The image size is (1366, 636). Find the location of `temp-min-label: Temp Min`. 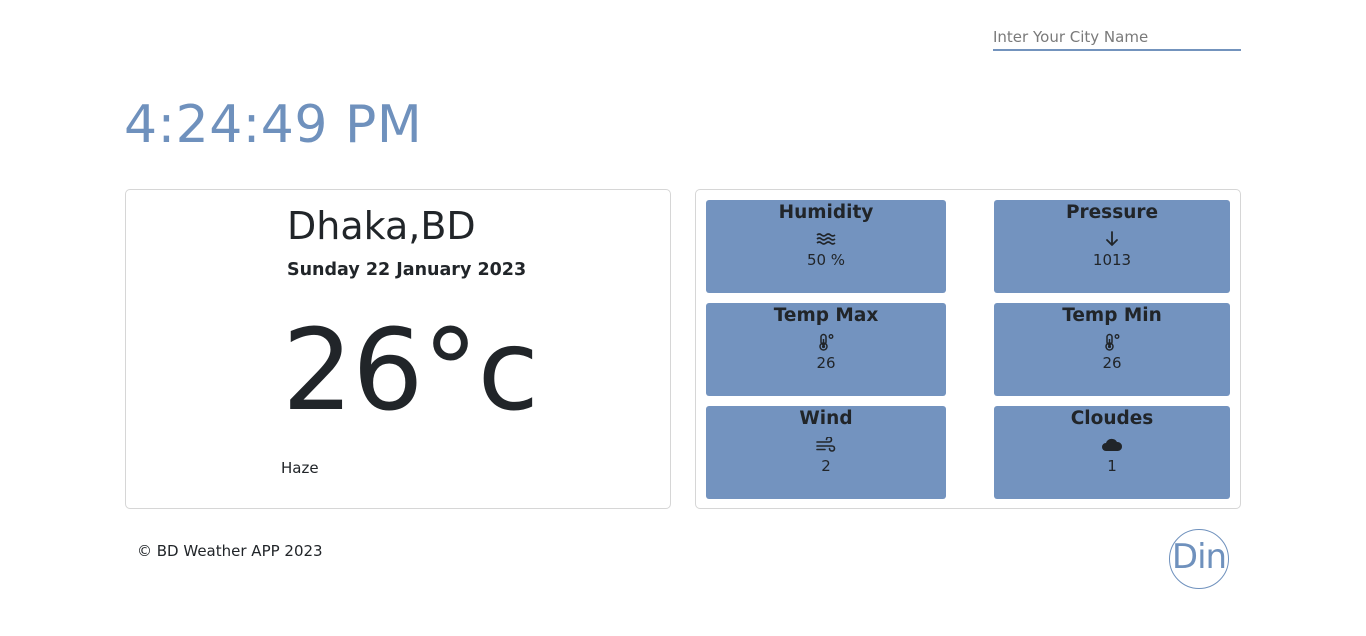

temp-min-label: Temp Min is located at coordinates (1112, 315).